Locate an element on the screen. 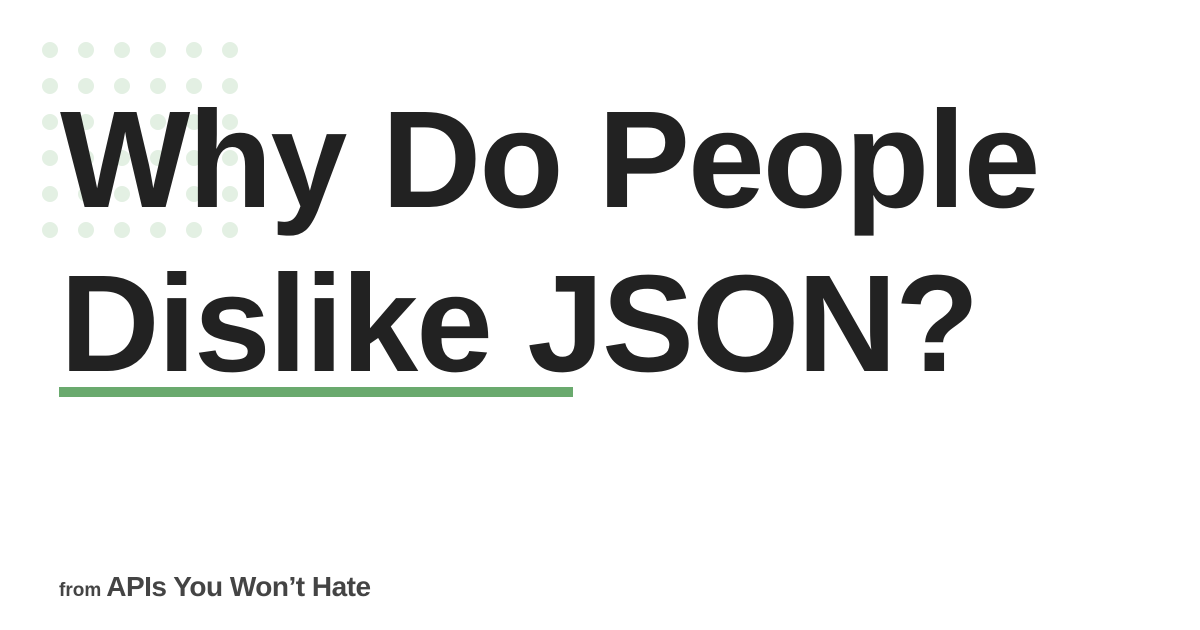 The image size is (1200, 630). brand-name: APIs You Won’t Hate is located at coordinates (238, 586).